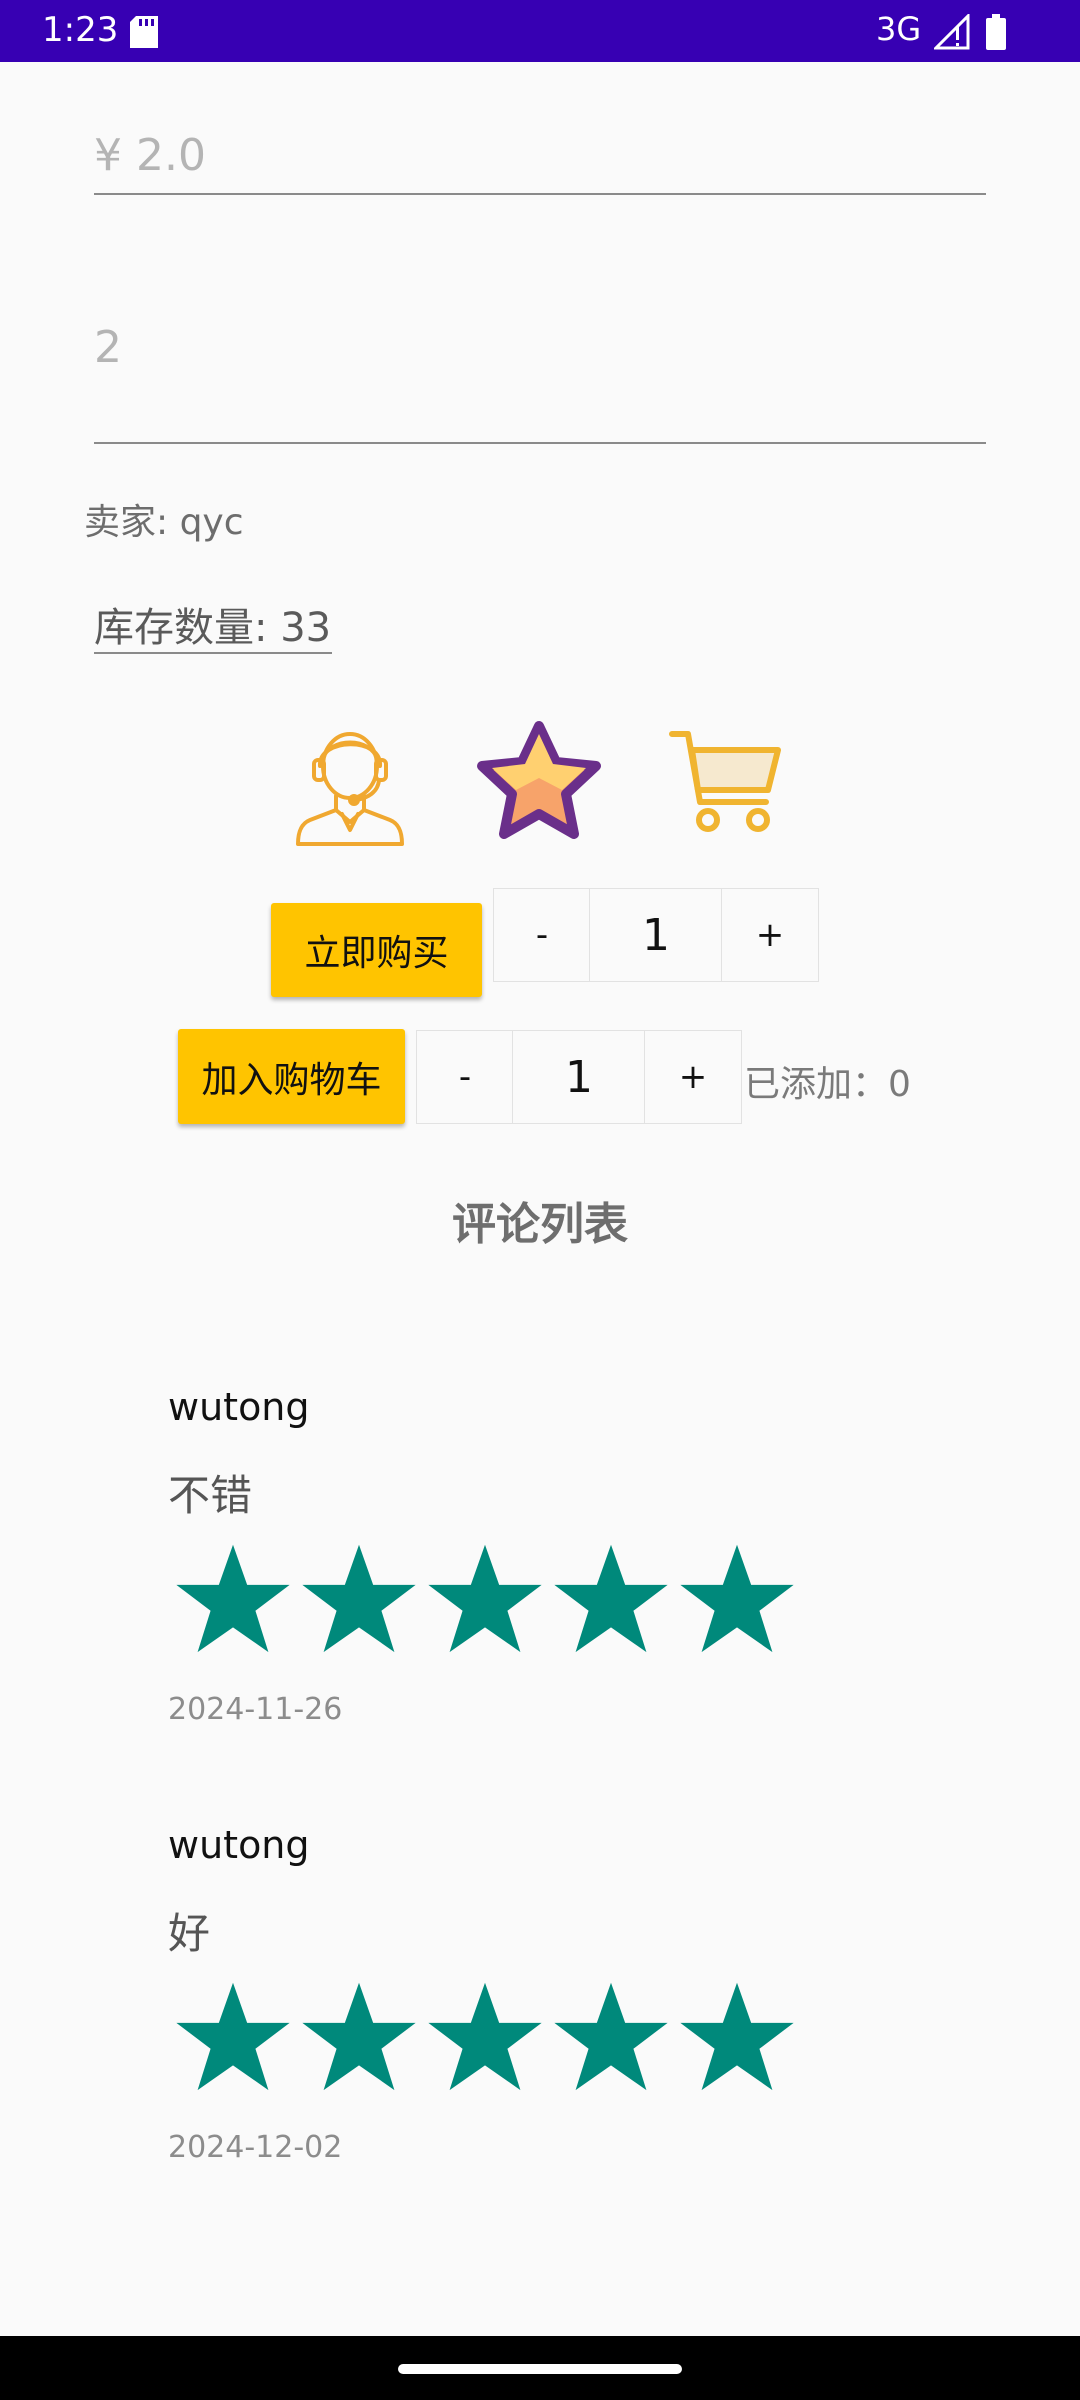  I want to click on quantity-field: 2, so click(108, 347).